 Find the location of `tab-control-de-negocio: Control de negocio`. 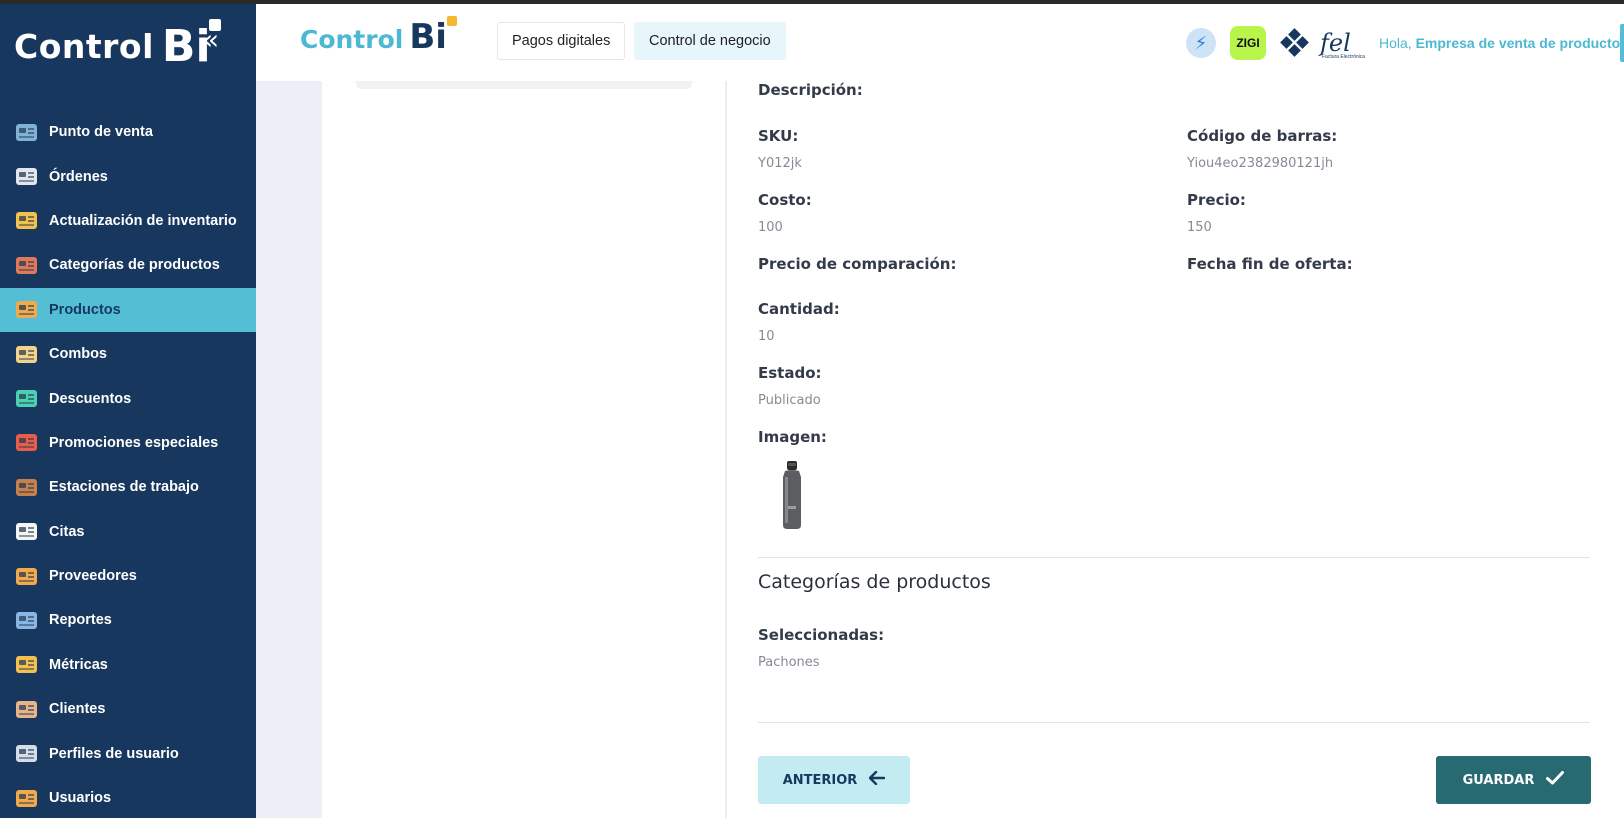

tab-control-de-negocio: Control de negocio is located at coordinates (710, 41).